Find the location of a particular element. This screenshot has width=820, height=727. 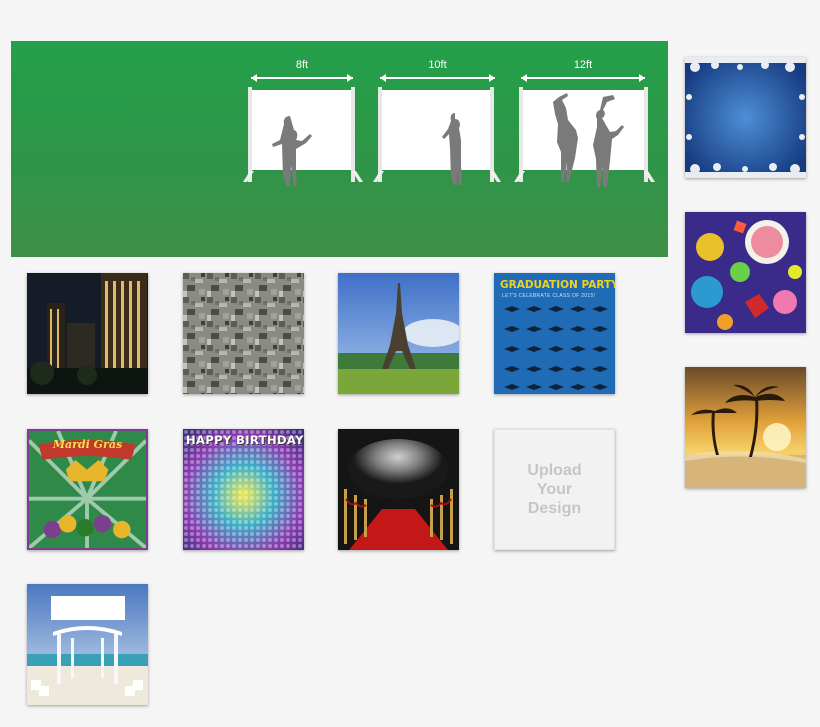

camo-pattern-icon is located at coordinates (243, 333).